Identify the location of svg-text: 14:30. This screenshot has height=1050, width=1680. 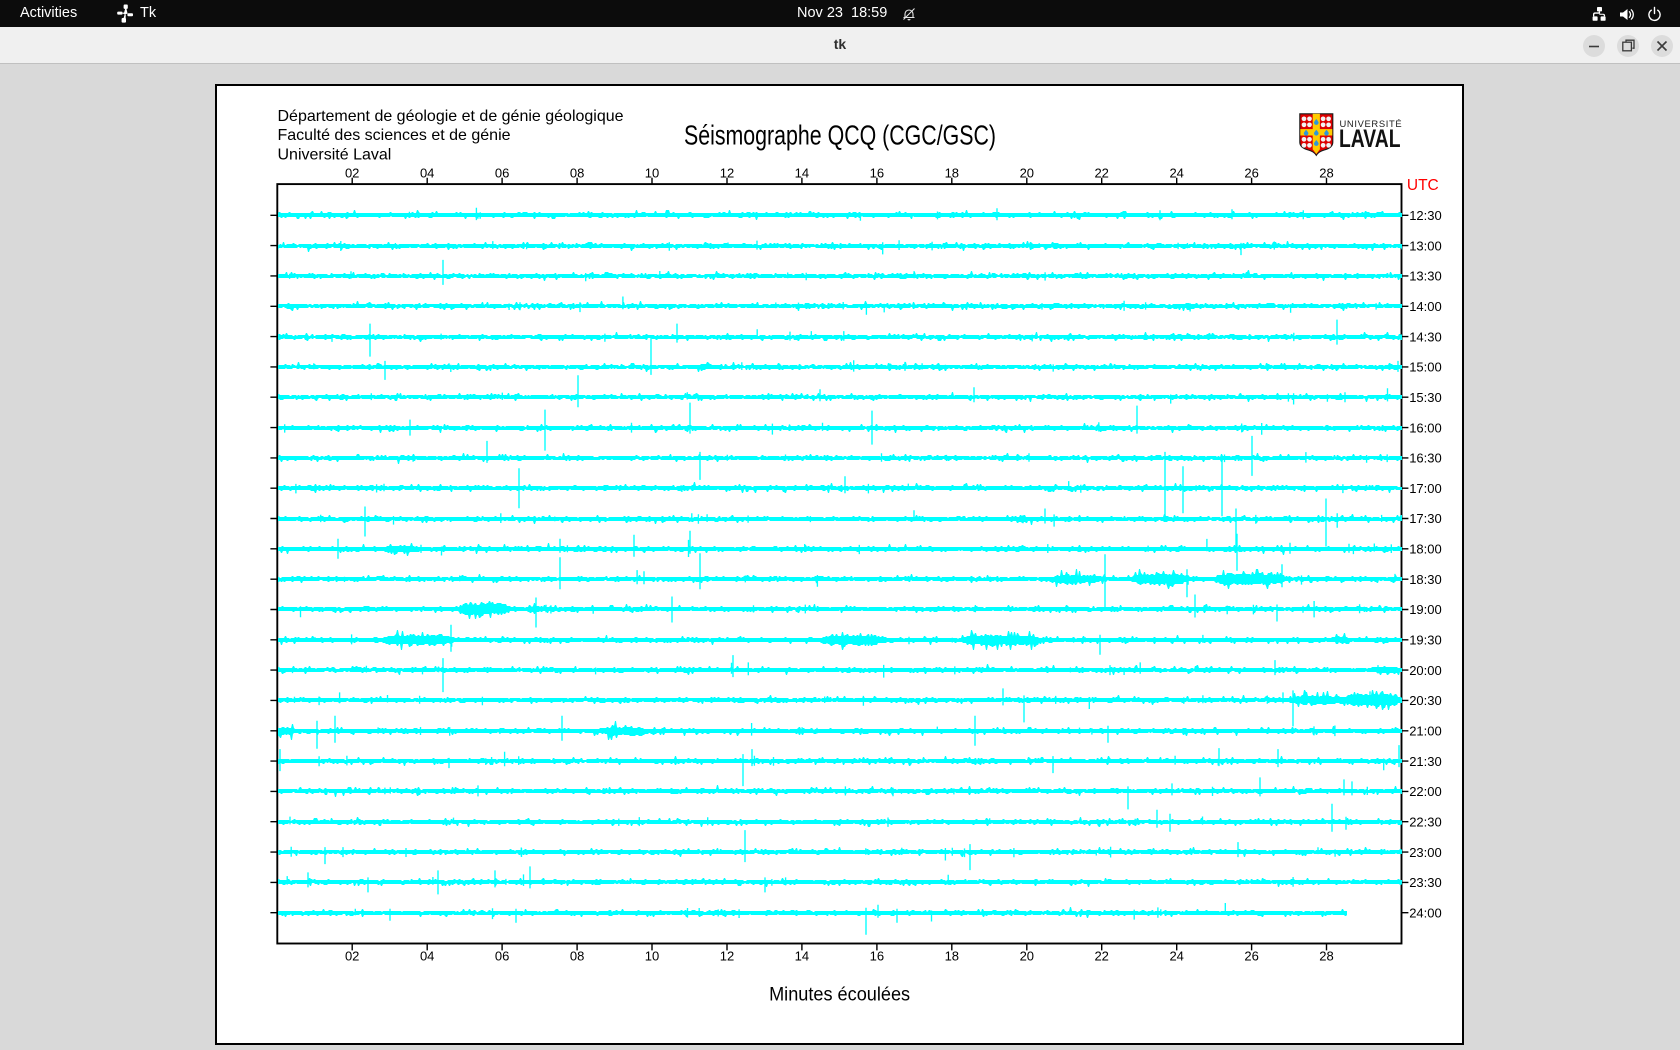
(1425, 336).